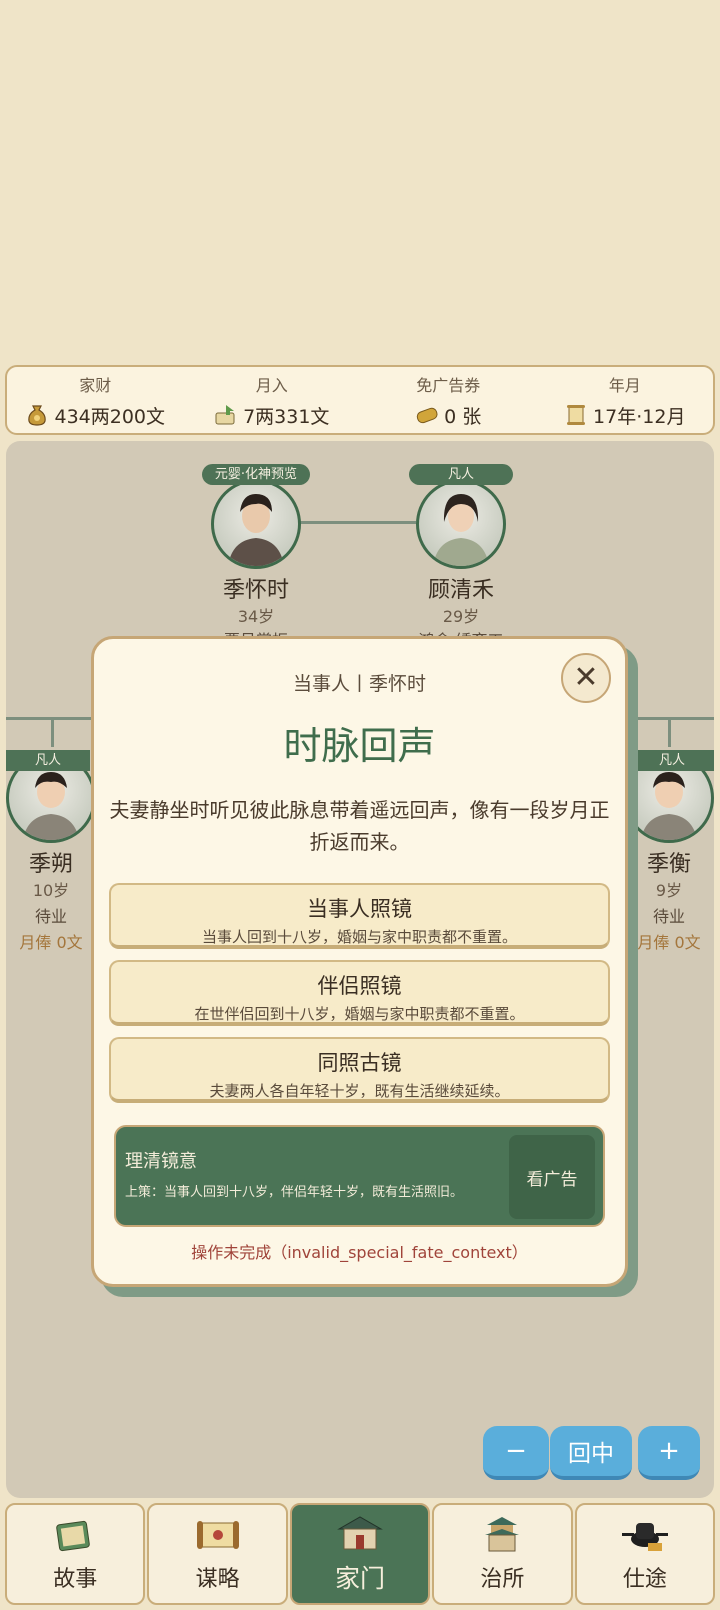 The image size is (720, 1610). Describe the element at coordinates (110, 416) in the screenshot. I see `stat-wealth-value: 434两200文` at that location.